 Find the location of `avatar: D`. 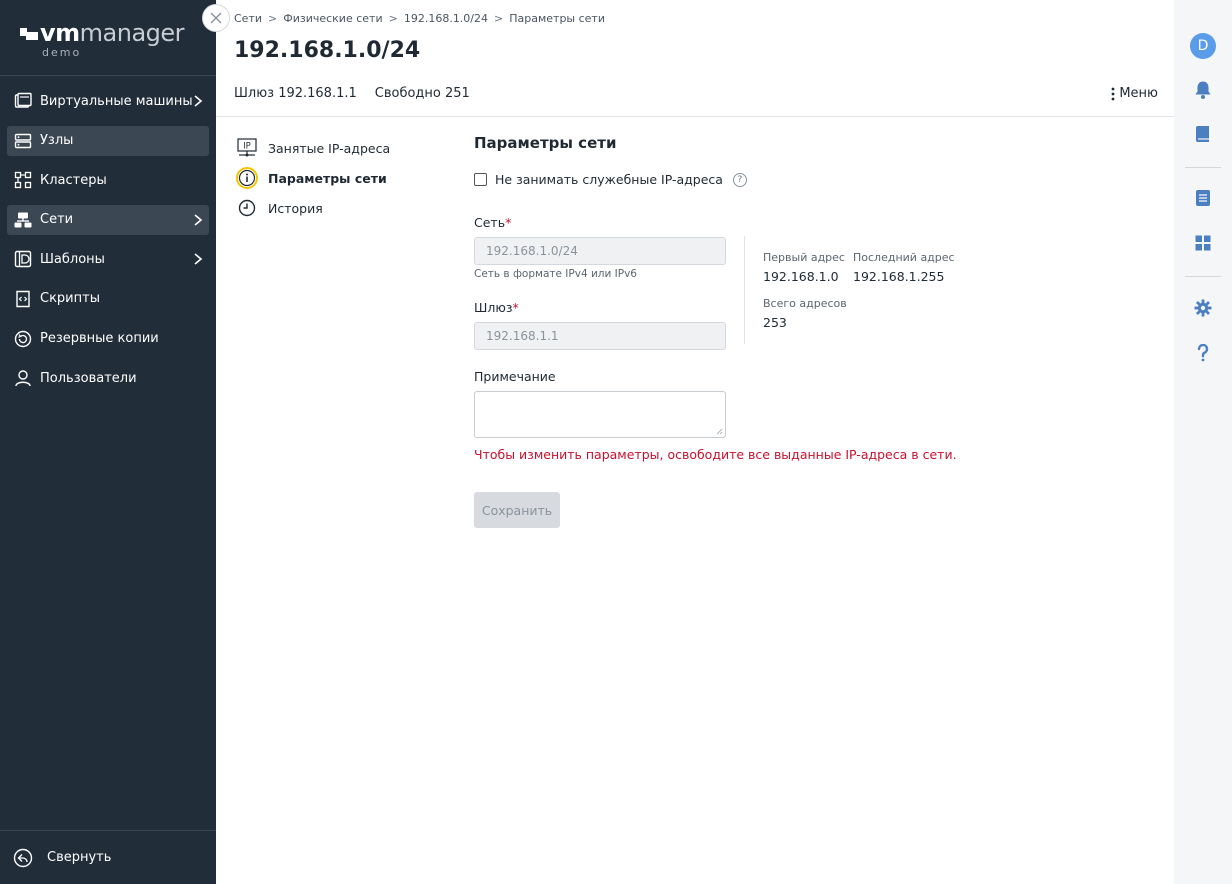

avatar: D is located at coordinates (1203, 46).